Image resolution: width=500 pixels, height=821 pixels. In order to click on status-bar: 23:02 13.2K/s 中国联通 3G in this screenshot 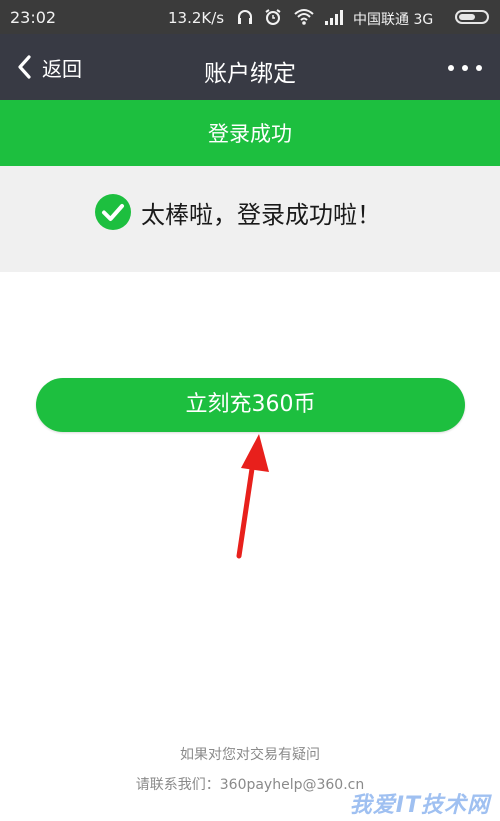, I will do `click(250, 17)`.